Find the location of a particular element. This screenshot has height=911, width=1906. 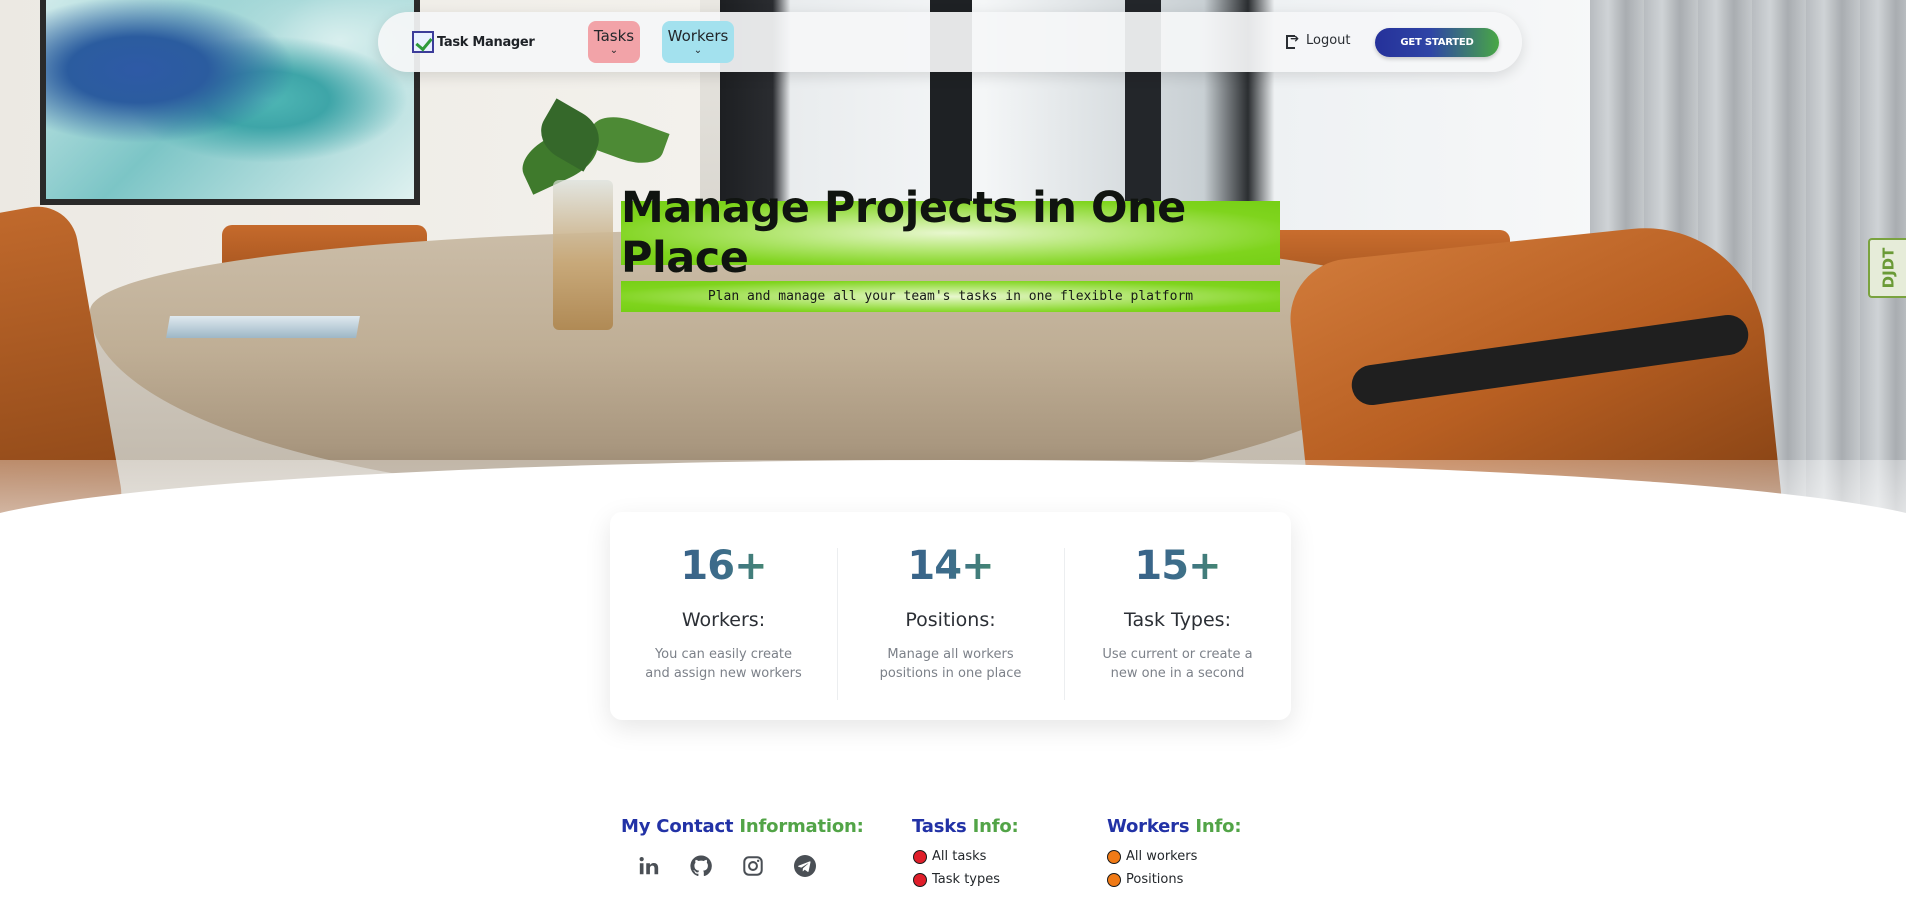

book is located at coordinates (263, 327).